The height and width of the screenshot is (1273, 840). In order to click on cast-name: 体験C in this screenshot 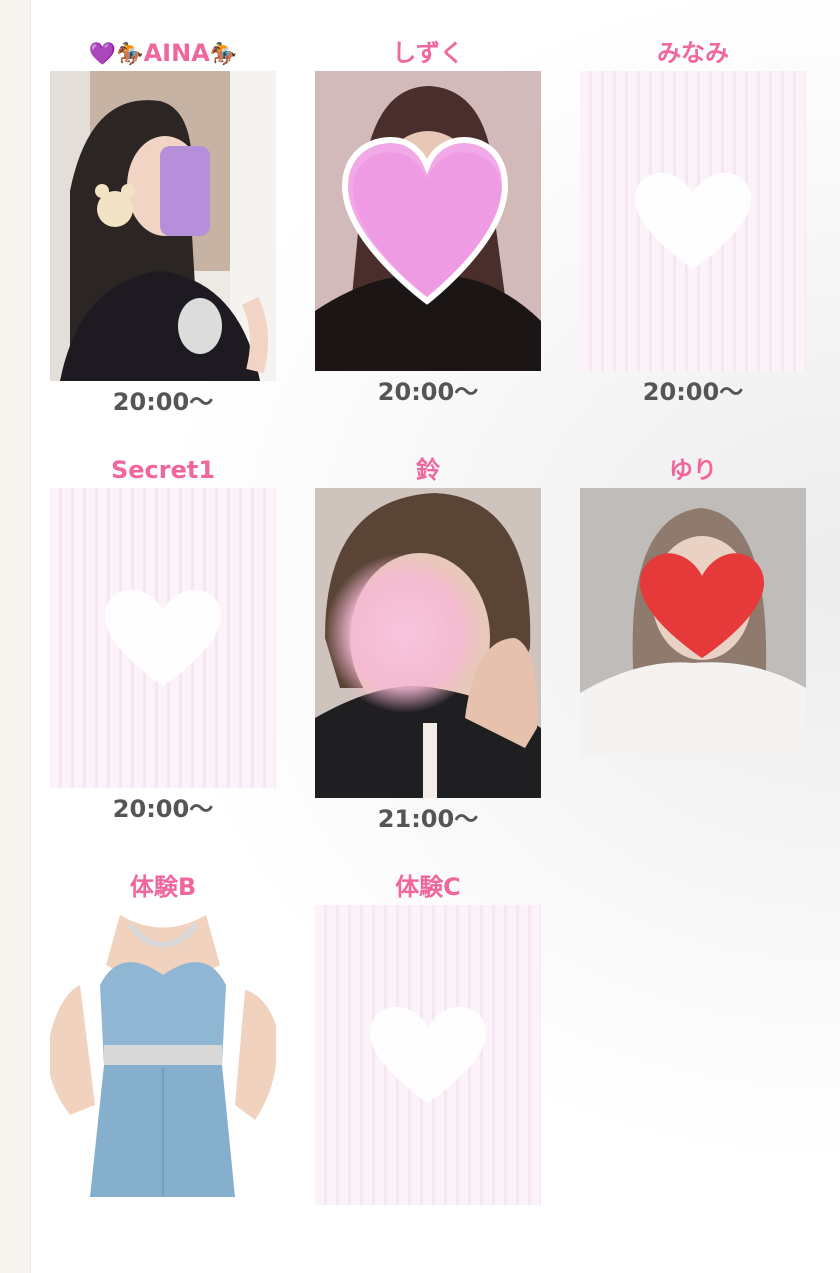, I will do `click(428, 888)`.